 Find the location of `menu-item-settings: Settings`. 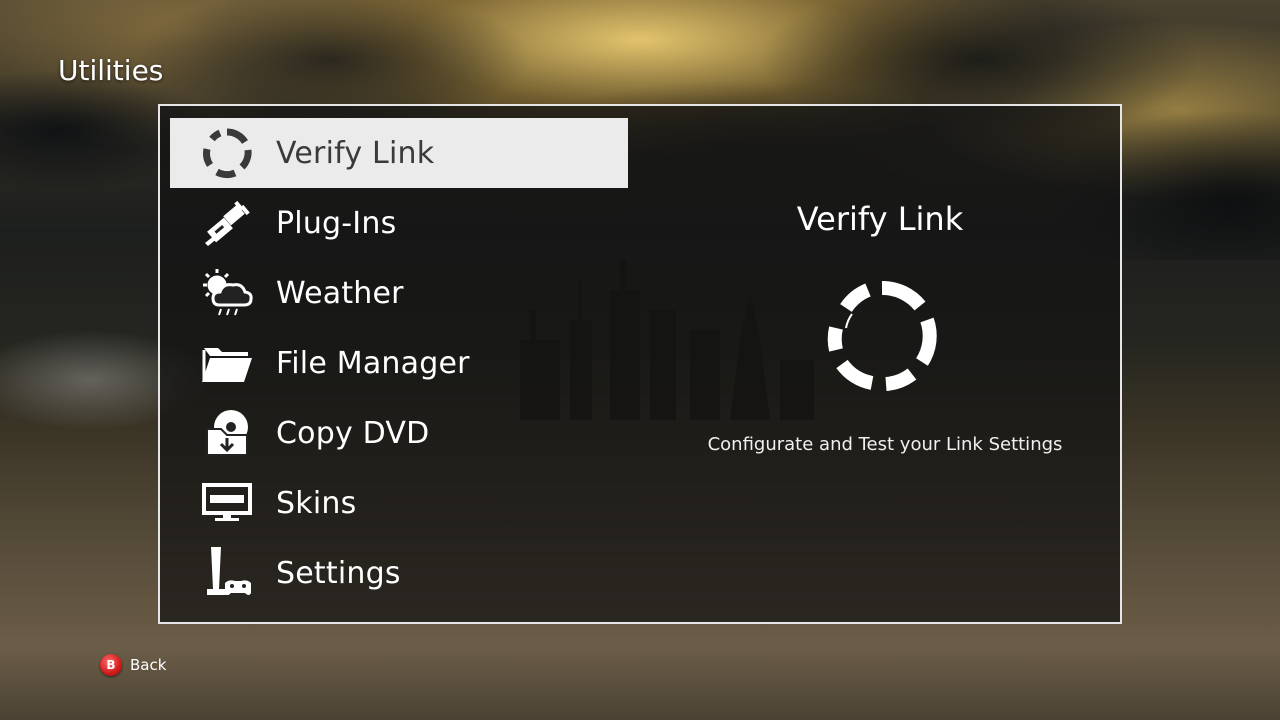

menu-item-settings: Settings is located at coordinates (399, 573).